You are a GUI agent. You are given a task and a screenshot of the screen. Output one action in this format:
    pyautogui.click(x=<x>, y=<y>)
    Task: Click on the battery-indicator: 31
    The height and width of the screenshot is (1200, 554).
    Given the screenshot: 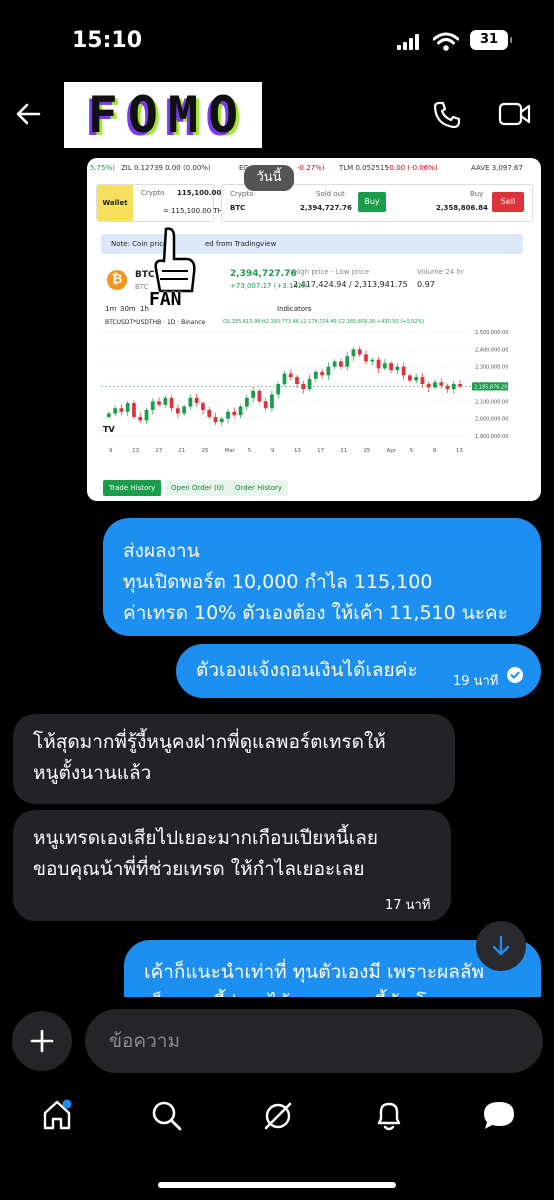 What is the action you would take?
    pyautogui.click(x=491, y=40)
    